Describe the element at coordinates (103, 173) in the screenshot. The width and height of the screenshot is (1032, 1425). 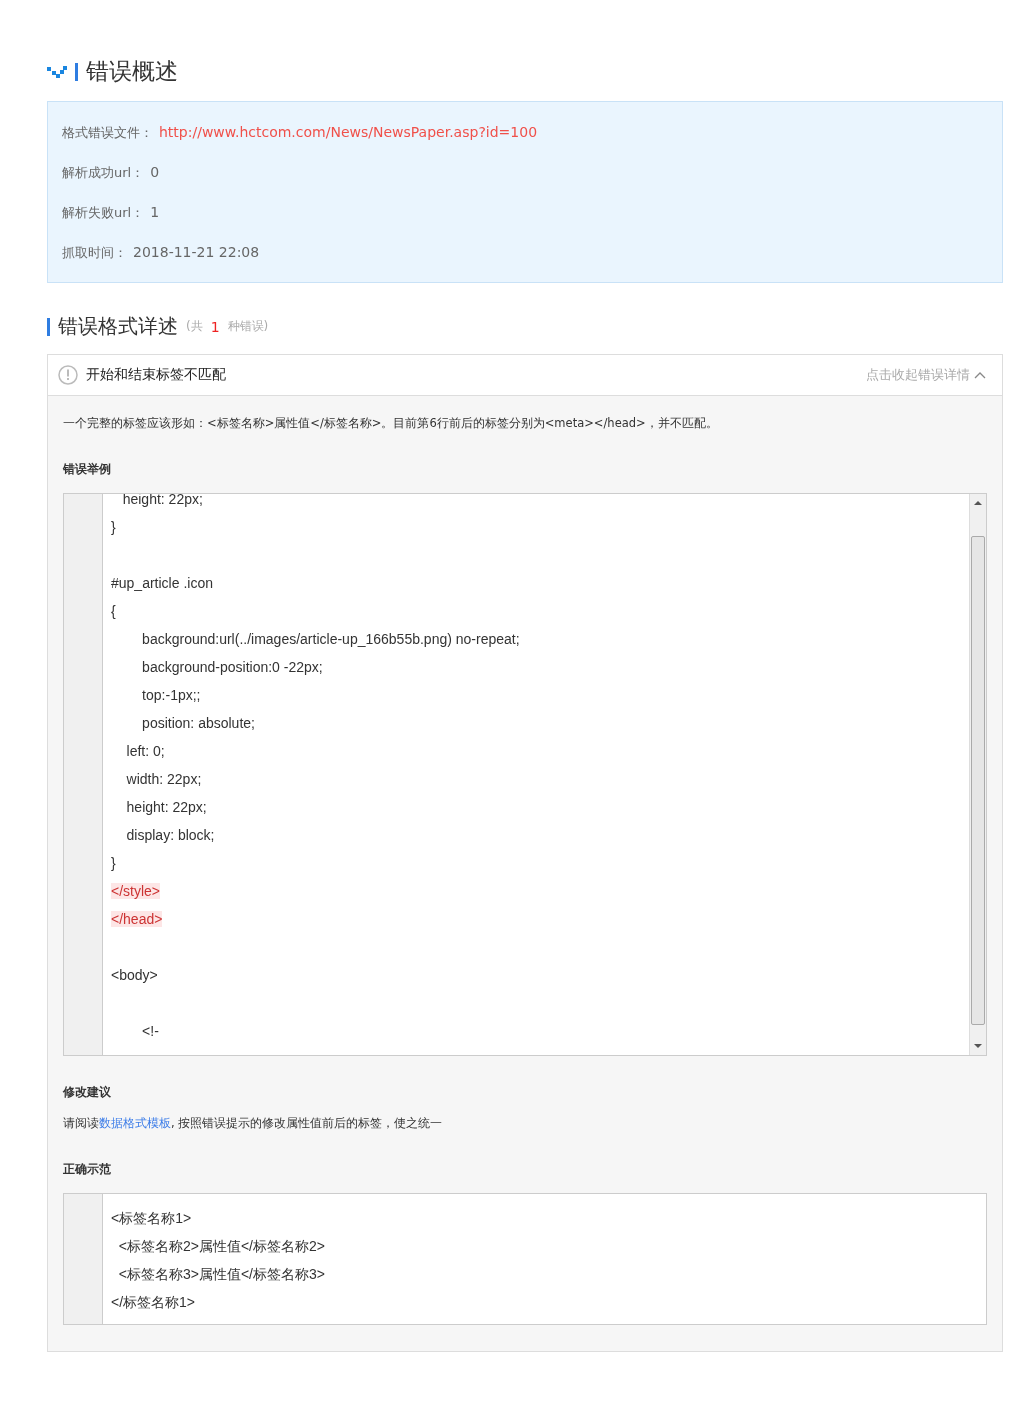
I see `field-label: 解析成功url：` at that location.